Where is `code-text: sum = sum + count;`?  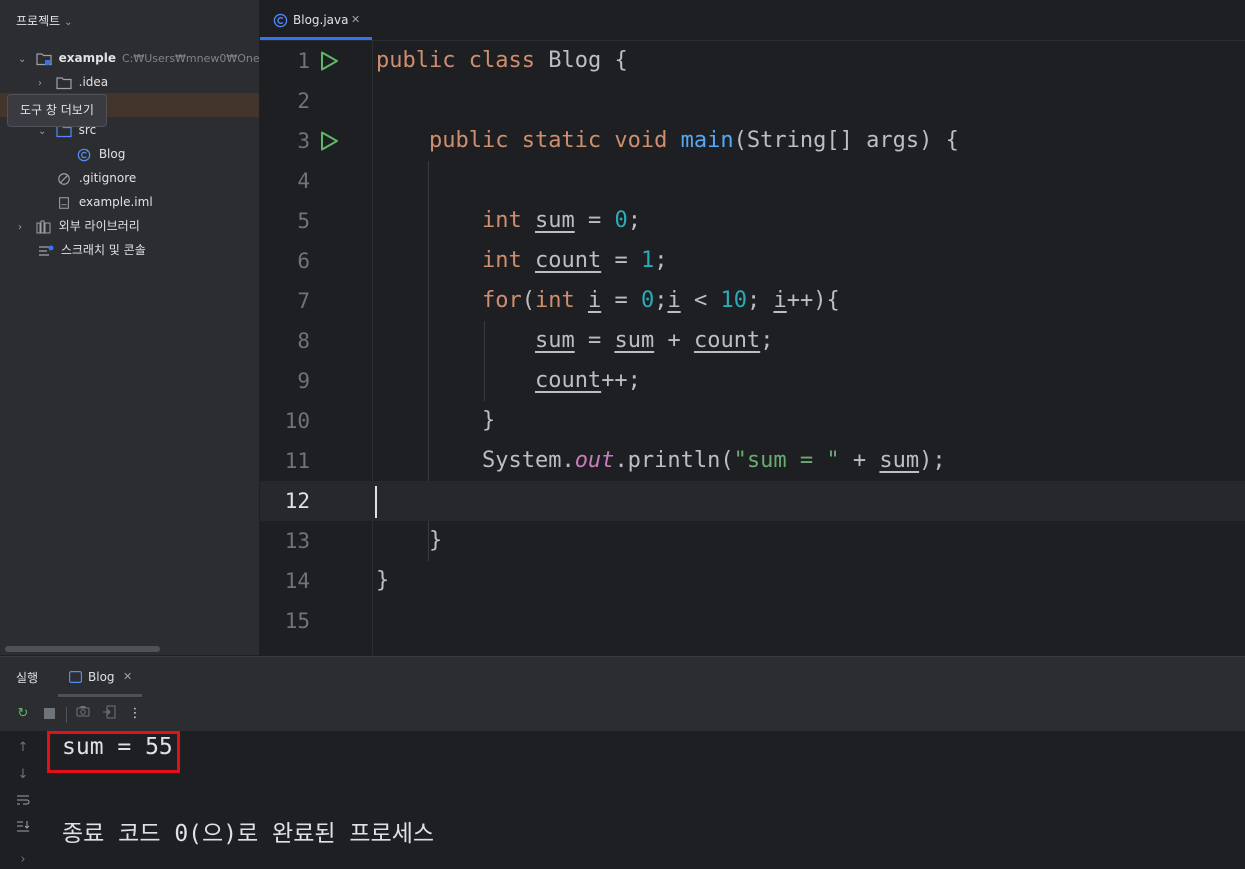 code-text: sum = sum + count; is located at coordinates (654, 340).